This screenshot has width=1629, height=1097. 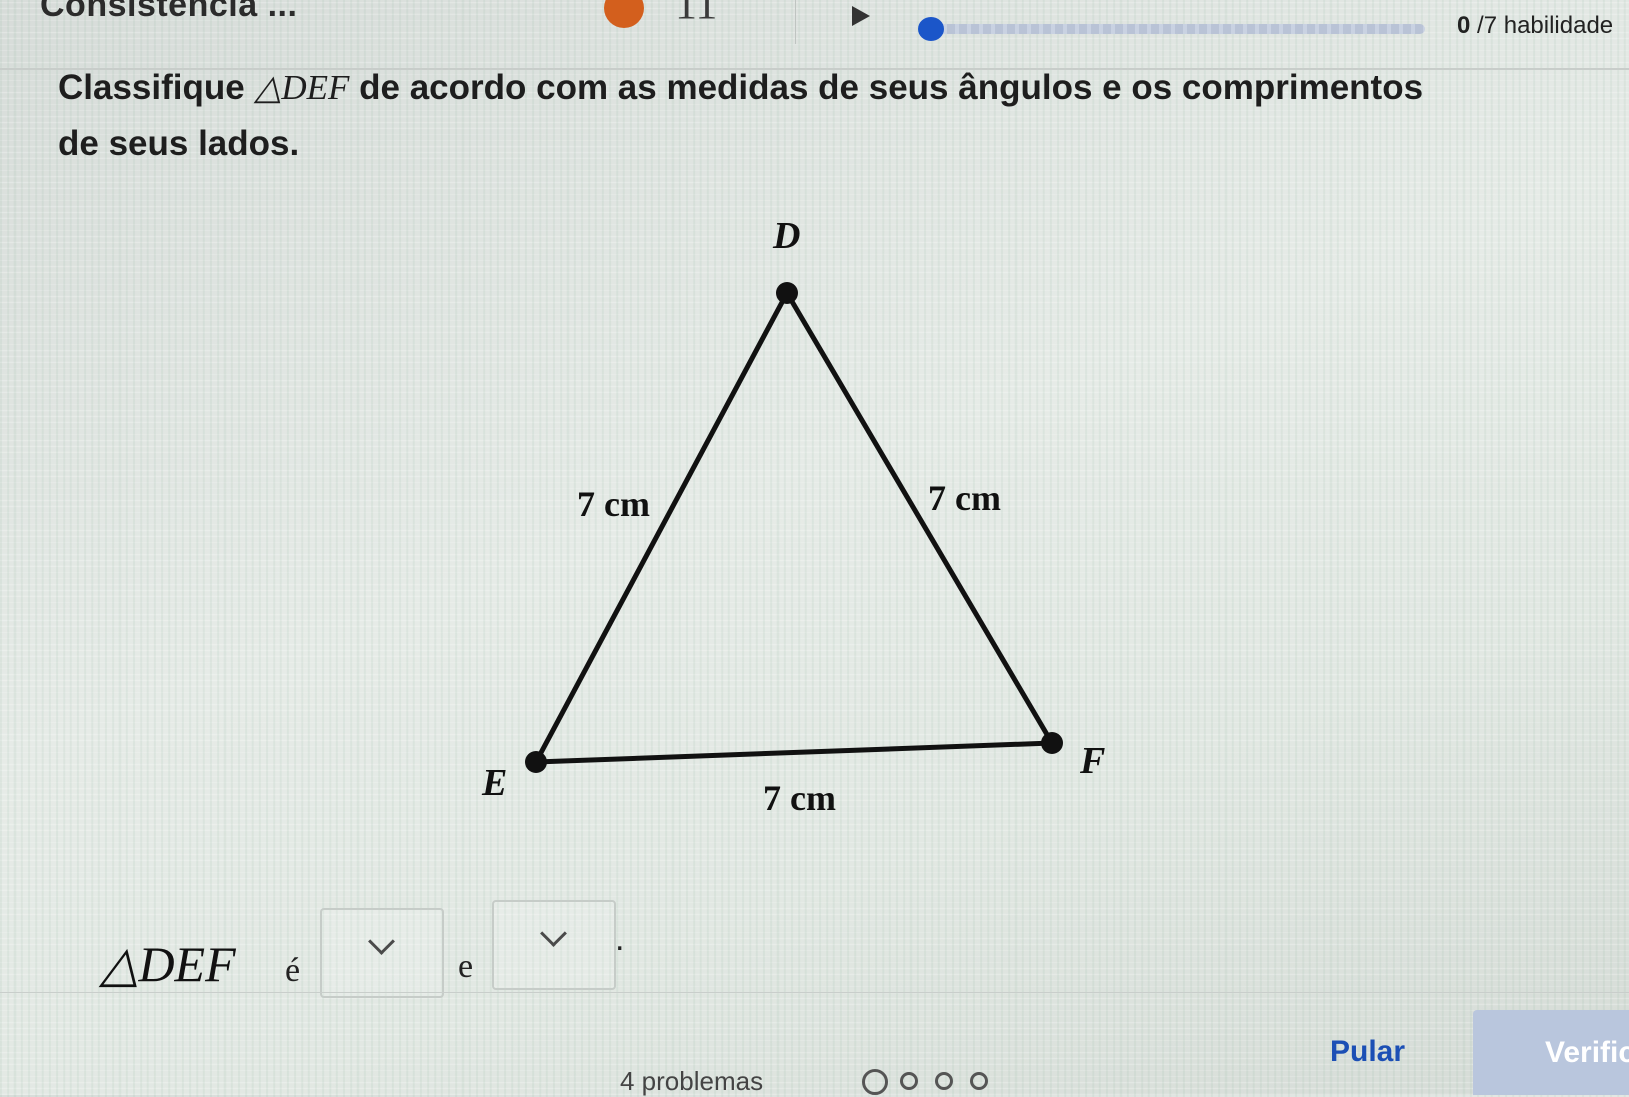 I want to click on side-df-label: 7 cm, so click(x=964, y=498).